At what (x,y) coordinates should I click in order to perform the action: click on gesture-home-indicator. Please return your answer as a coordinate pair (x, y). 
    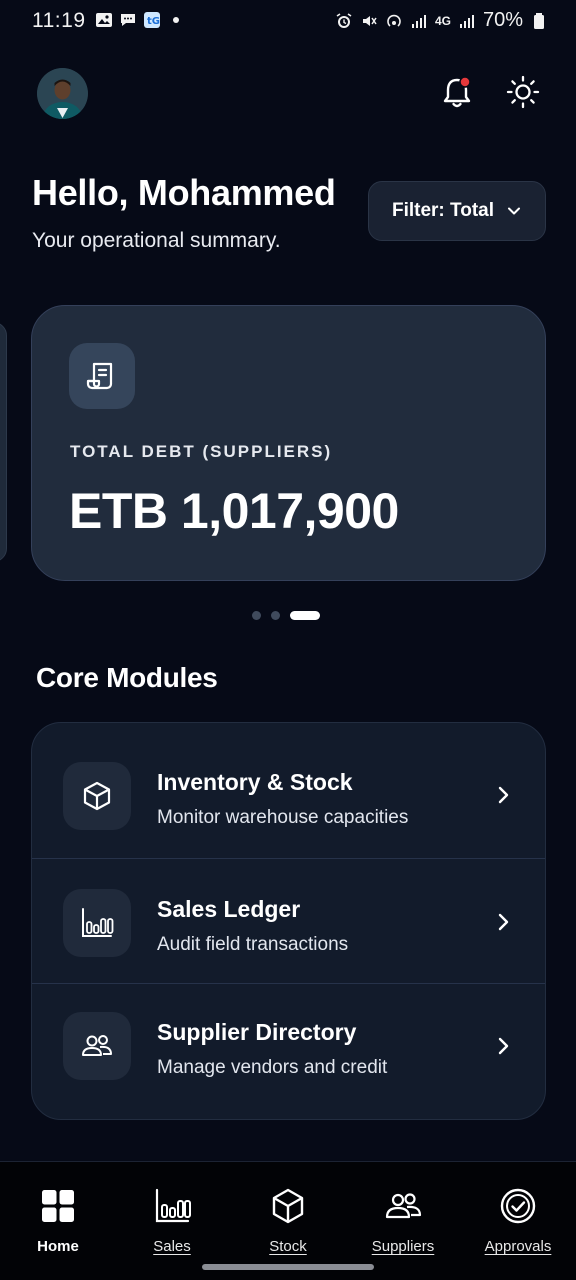
    Looking at the image, I should click on (288, 1267).